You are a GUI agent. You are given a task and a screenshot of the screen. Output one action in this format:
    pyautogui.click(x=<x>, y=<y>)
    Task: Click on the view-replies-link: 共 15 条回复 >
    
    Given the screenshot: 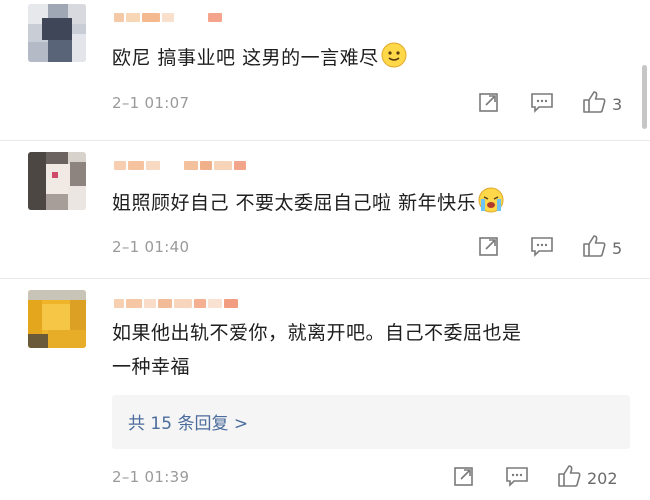 What is the action you would take?
    pyautogui.click(x=188, y=421)
    